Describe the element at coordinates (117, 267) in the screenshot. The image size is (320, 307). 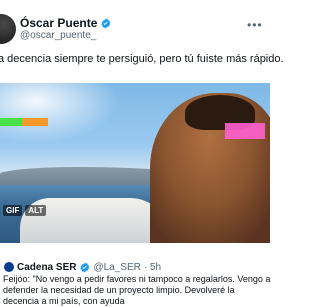
I see `quoted-author-handle: @La_SER` at that location.